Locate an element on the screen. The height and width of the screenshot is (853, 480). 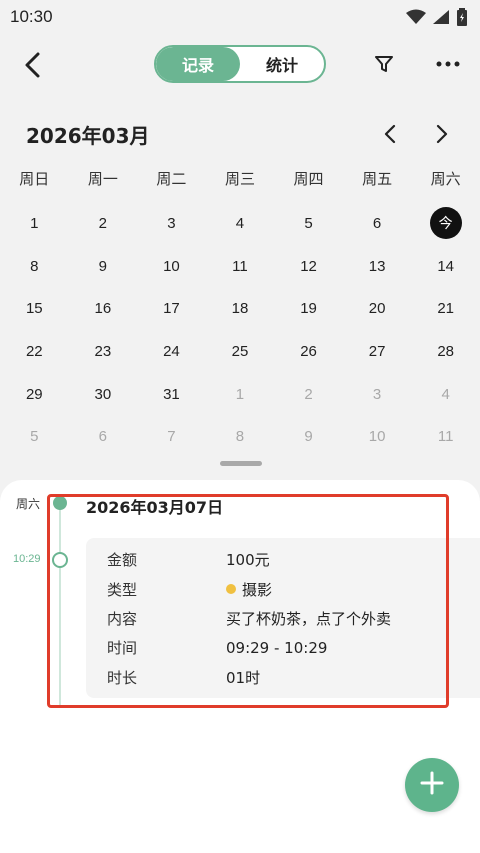
weekday-label: 周一 is located at coordinates (102, 179).